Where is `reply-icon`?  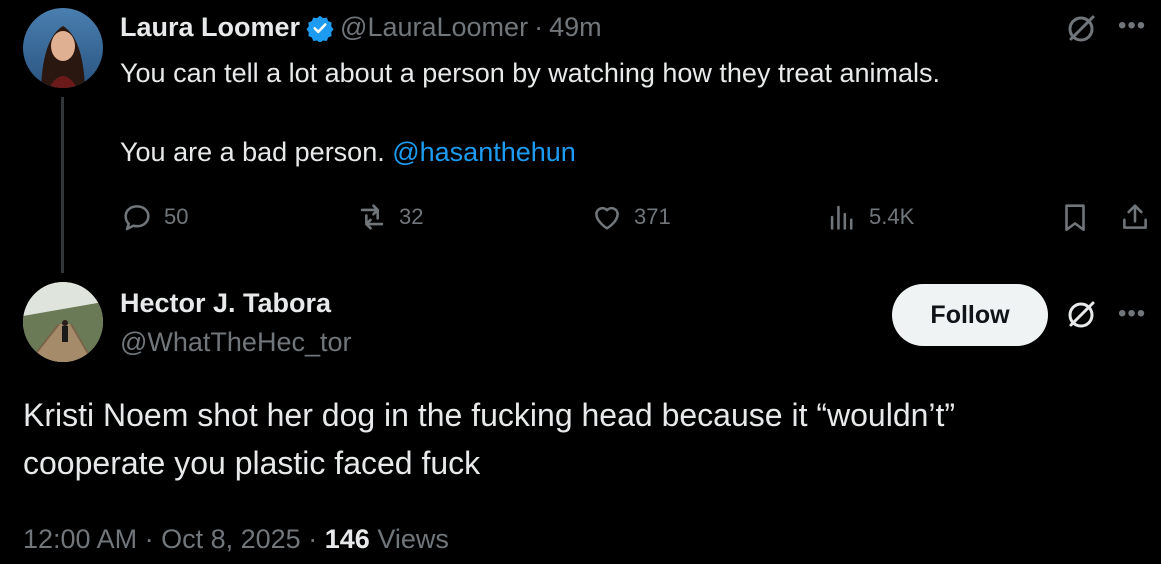
reply-icon is located at coordinates (137, 218).